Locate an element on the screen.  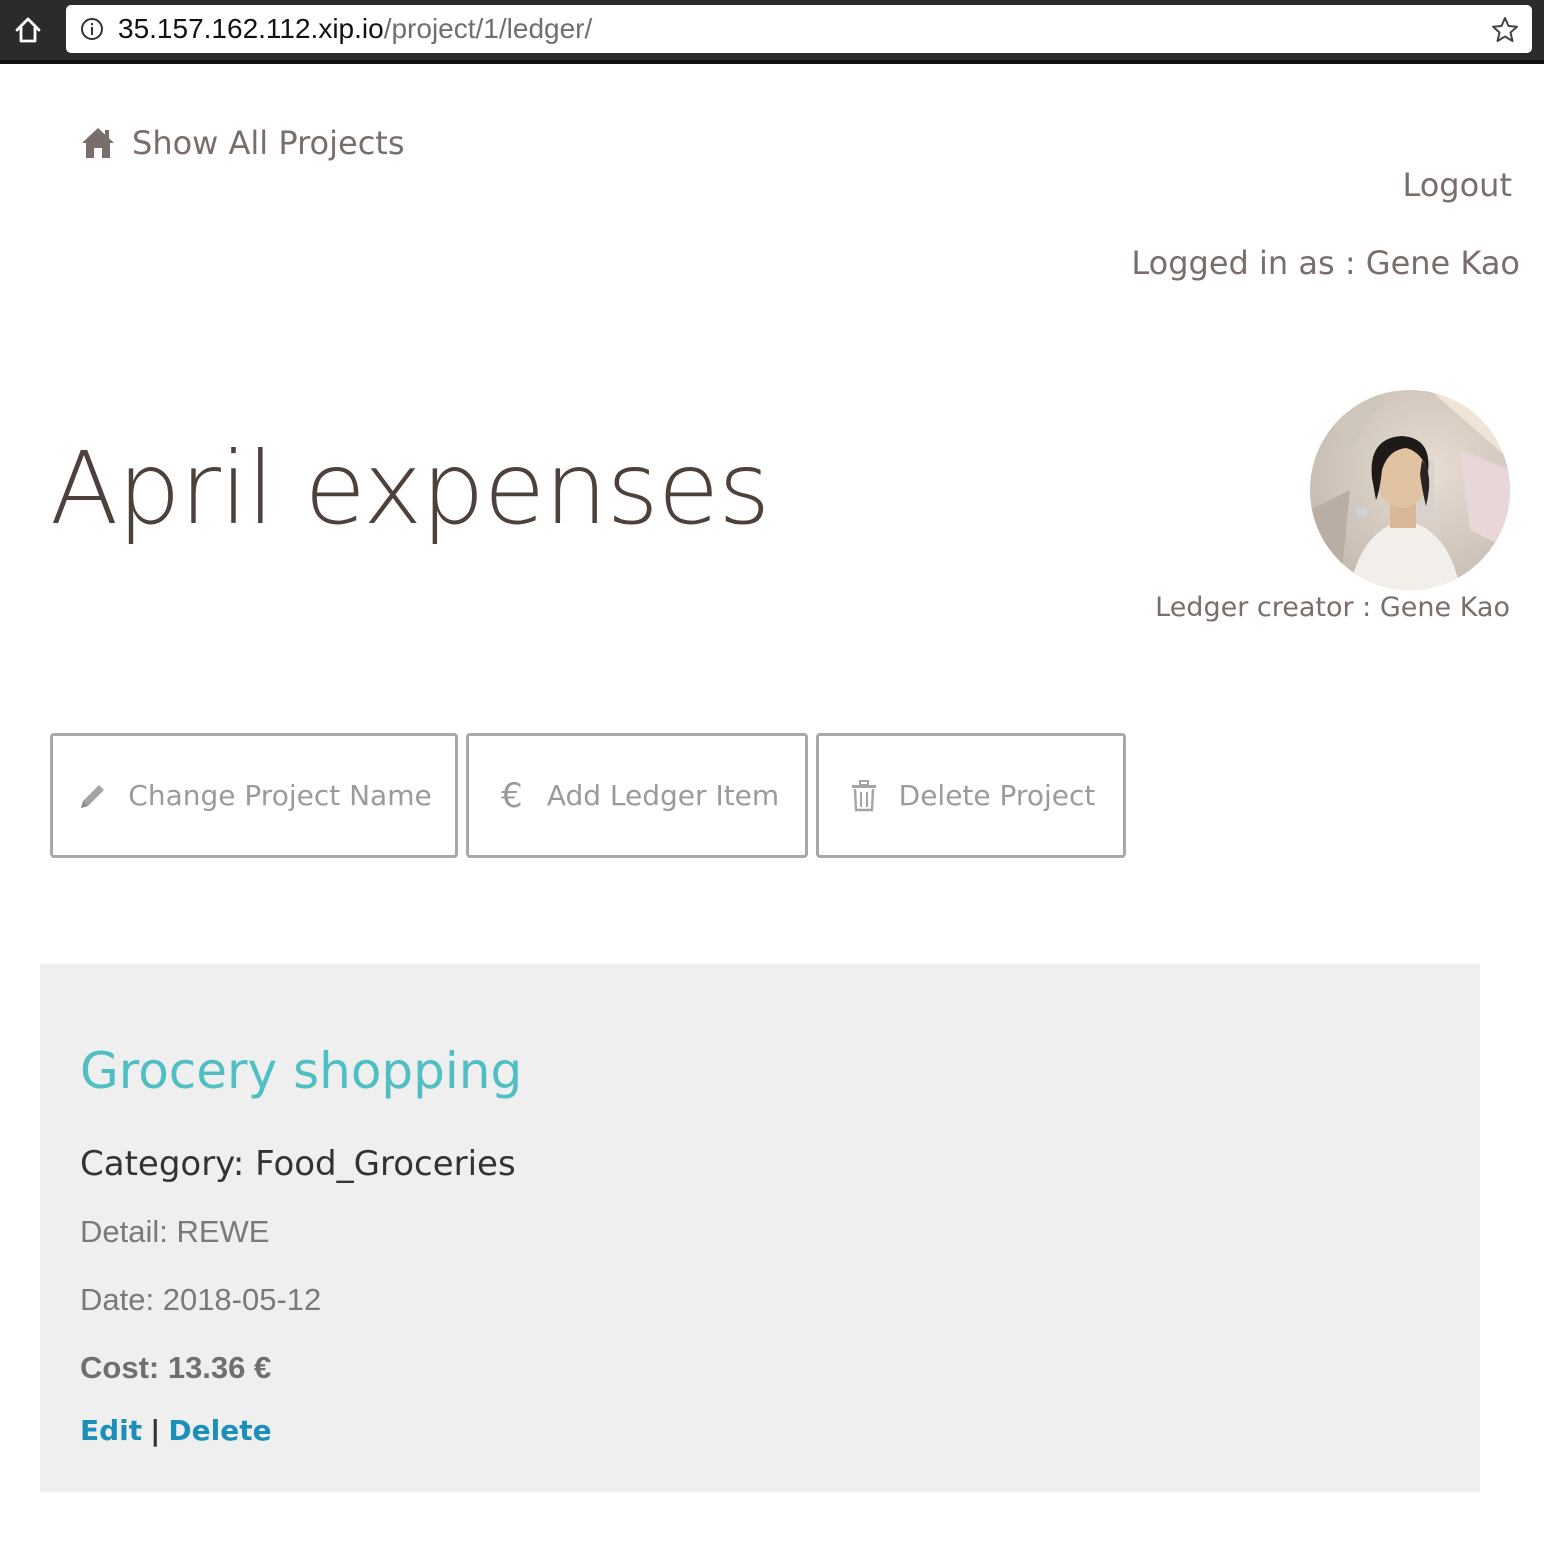
ledger-item-title: Grocery shopping is located at coordinates (301, 1071).